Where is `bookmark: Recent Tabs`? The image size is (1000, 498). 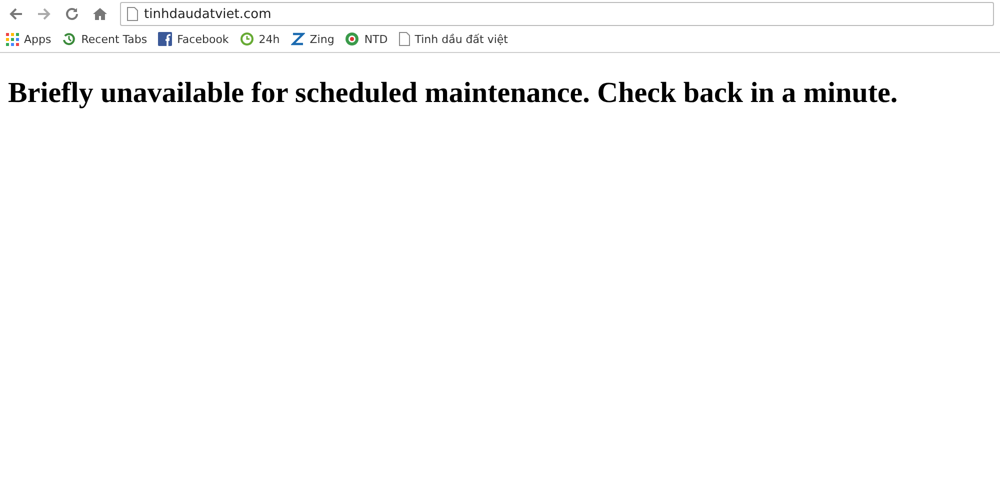 bookmark: Recent Tabs is located at coordinates (105, 39).